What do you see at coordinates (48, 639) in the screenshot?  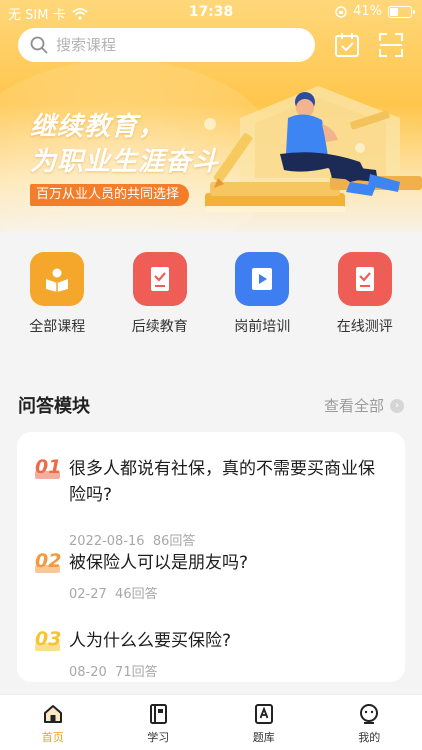 I see `qa-number: 03` at bounding box center [48, 639].